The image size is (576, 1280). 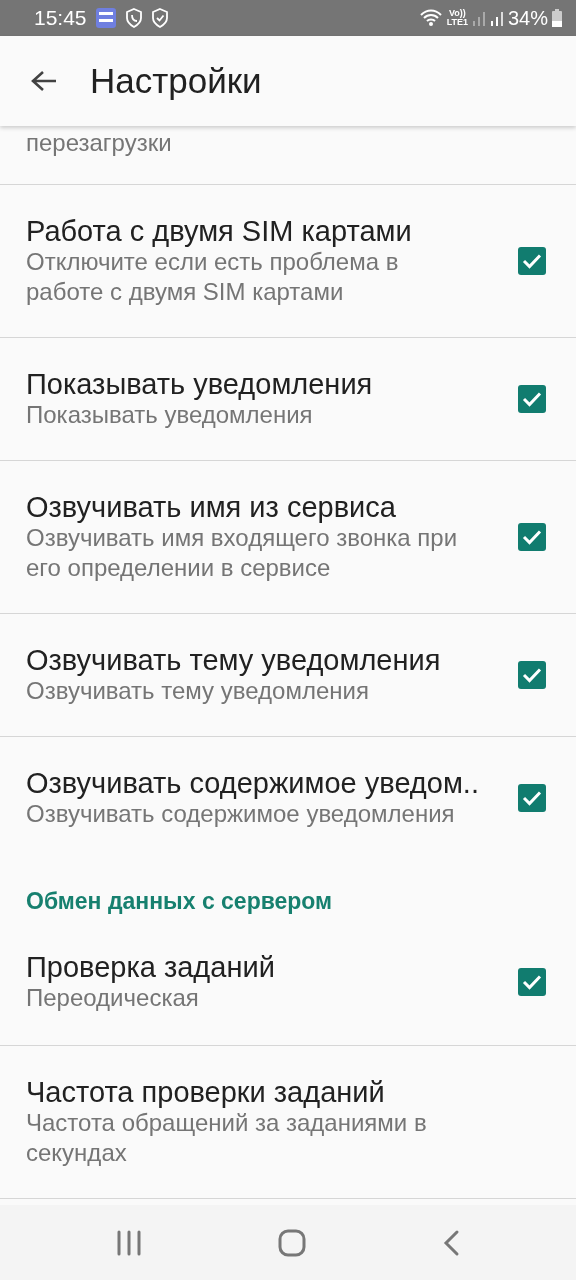 I want to click on back-arrow-icon, so click(x=44, y=81).